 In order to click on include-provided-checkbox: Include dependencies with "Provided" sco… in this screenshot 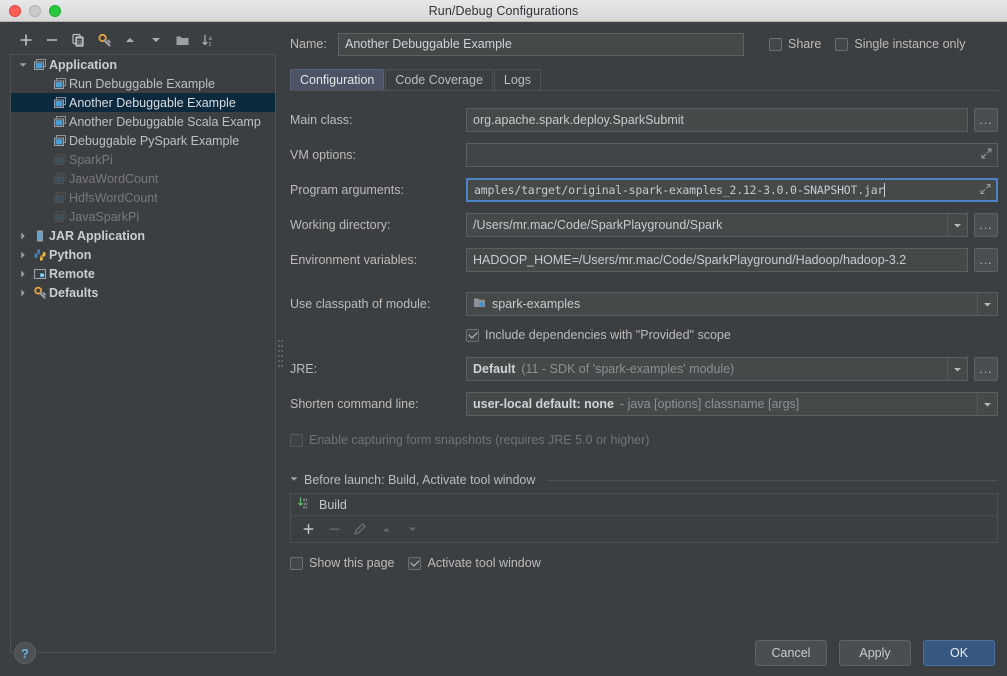, I will do `click(598, 335)`.